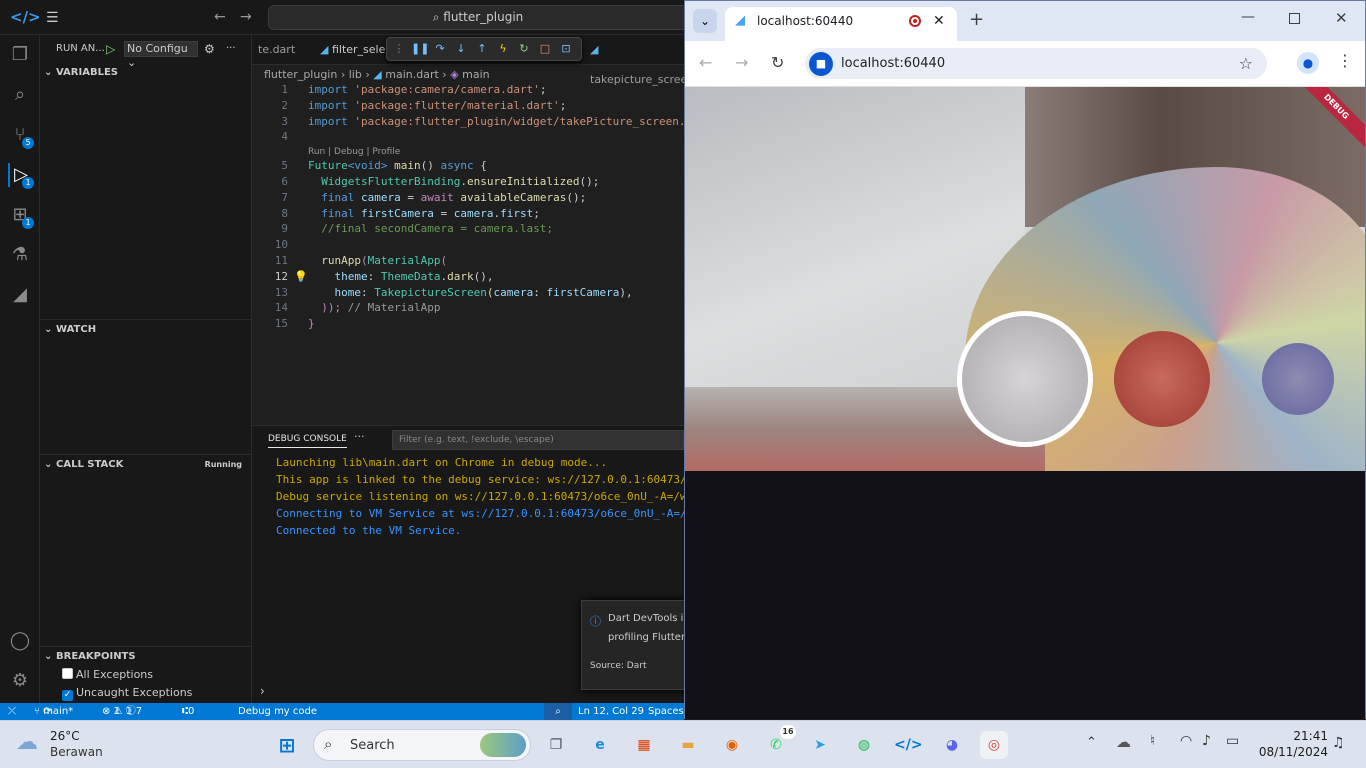  I want to click on step-out-icon: ↑, so click(482, 49).